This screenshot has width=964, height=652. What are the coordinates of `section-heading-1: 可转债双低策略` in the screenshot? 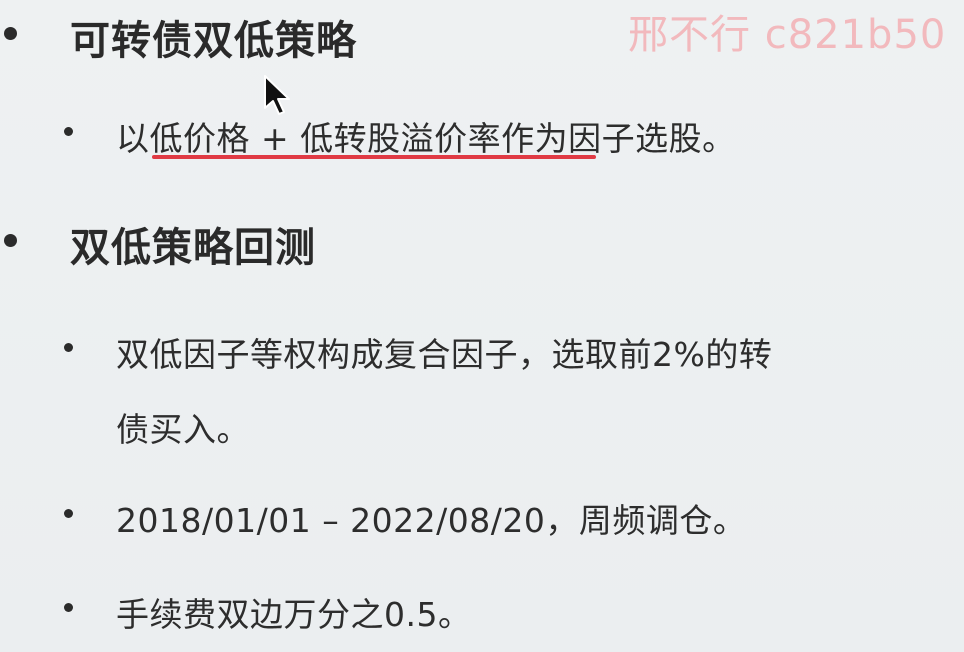 It's located at (213, 41).